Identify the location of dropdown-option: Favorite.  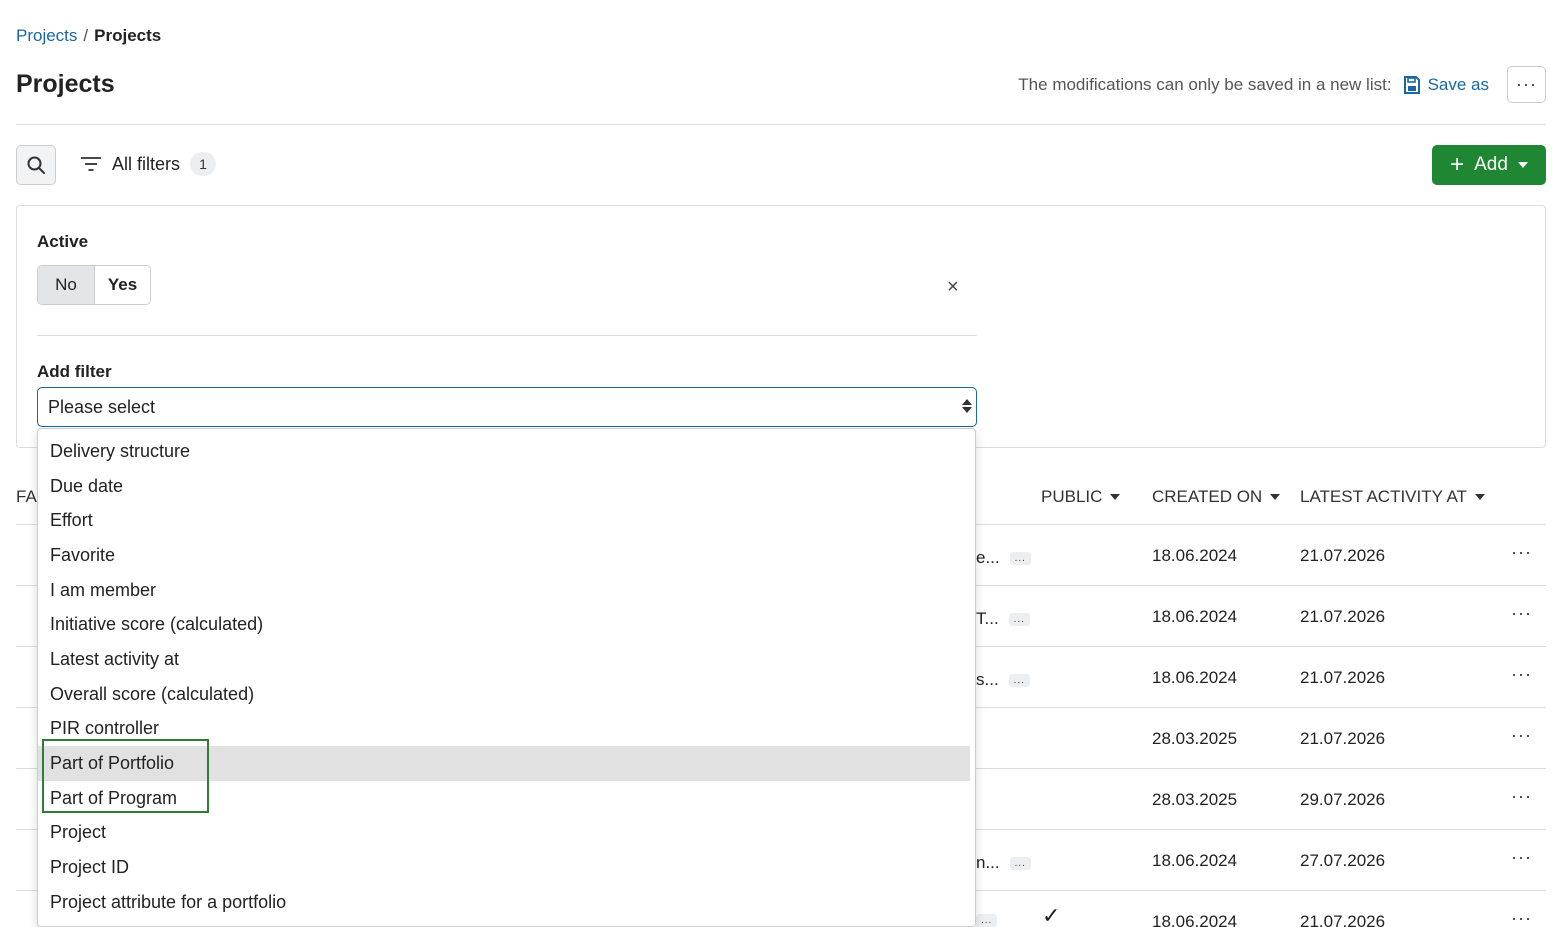
(504, 555).